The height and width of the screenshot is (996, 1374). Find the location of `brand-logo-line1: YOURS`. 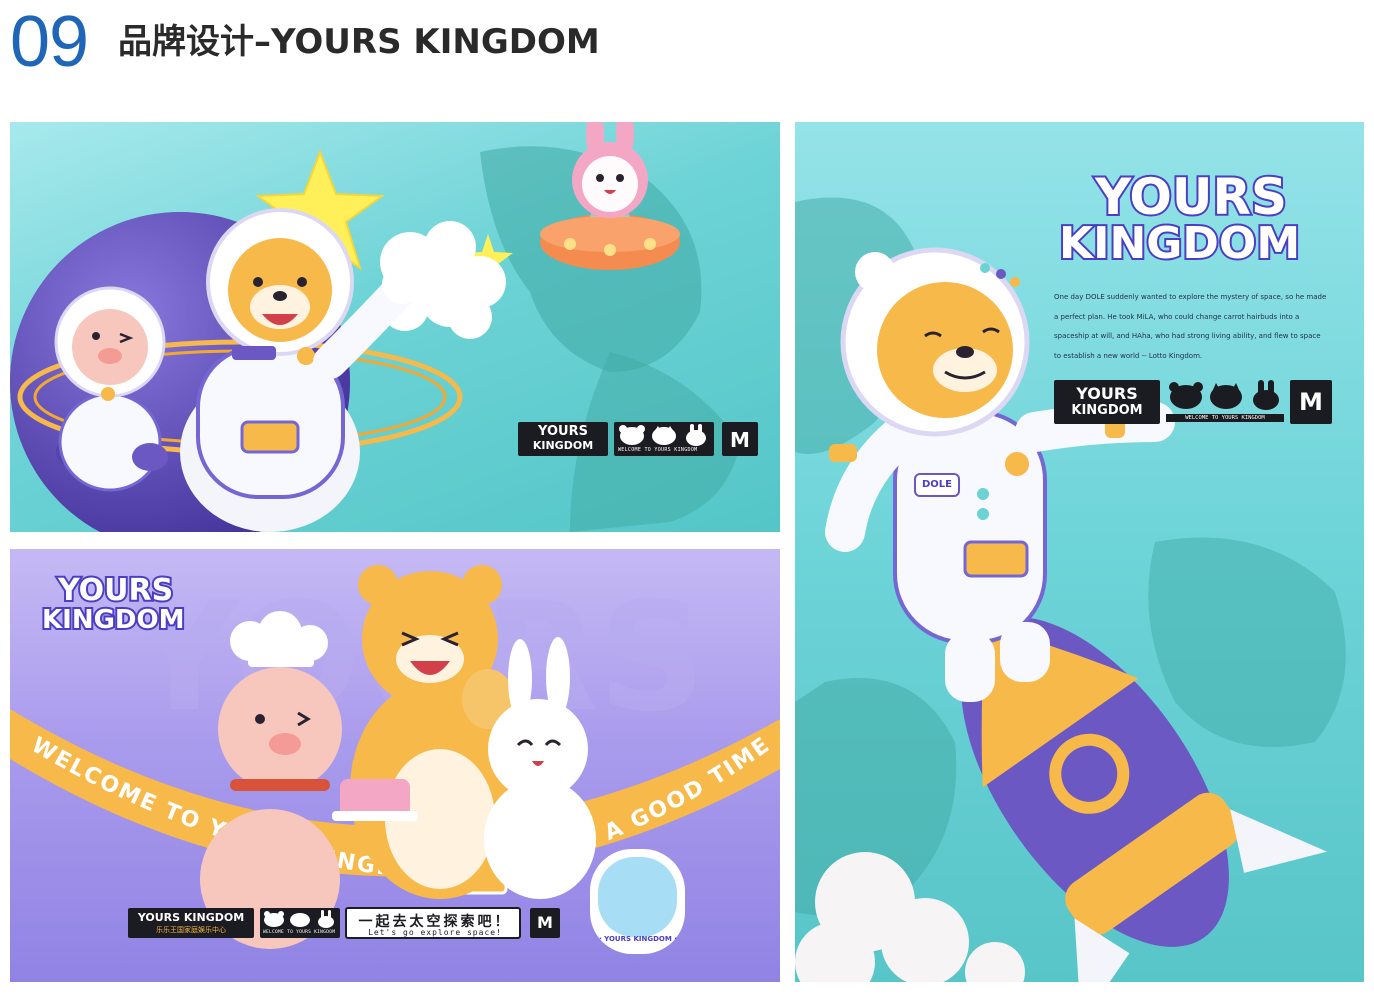

brand-logo-line1: YOURS is located at coordinates (115, 590).